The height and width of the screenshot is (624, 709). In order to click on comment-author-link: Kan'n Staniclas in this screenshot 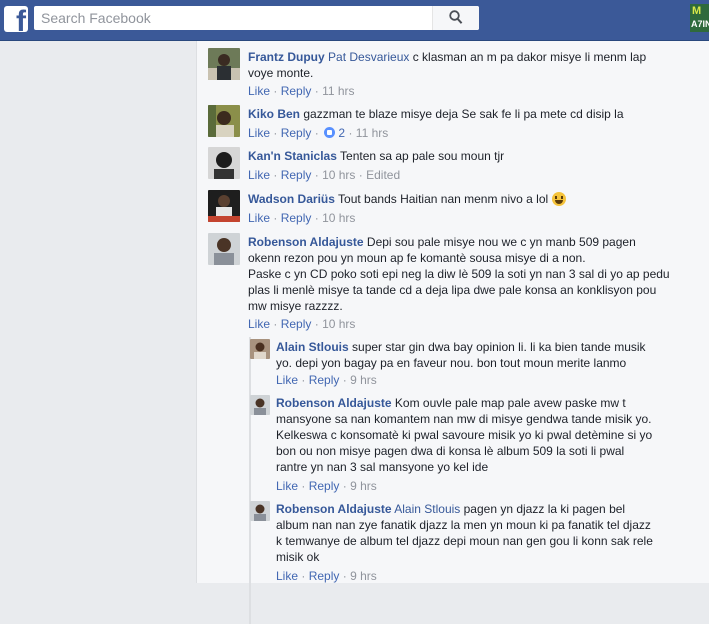, I will do `click(292, 156)`.